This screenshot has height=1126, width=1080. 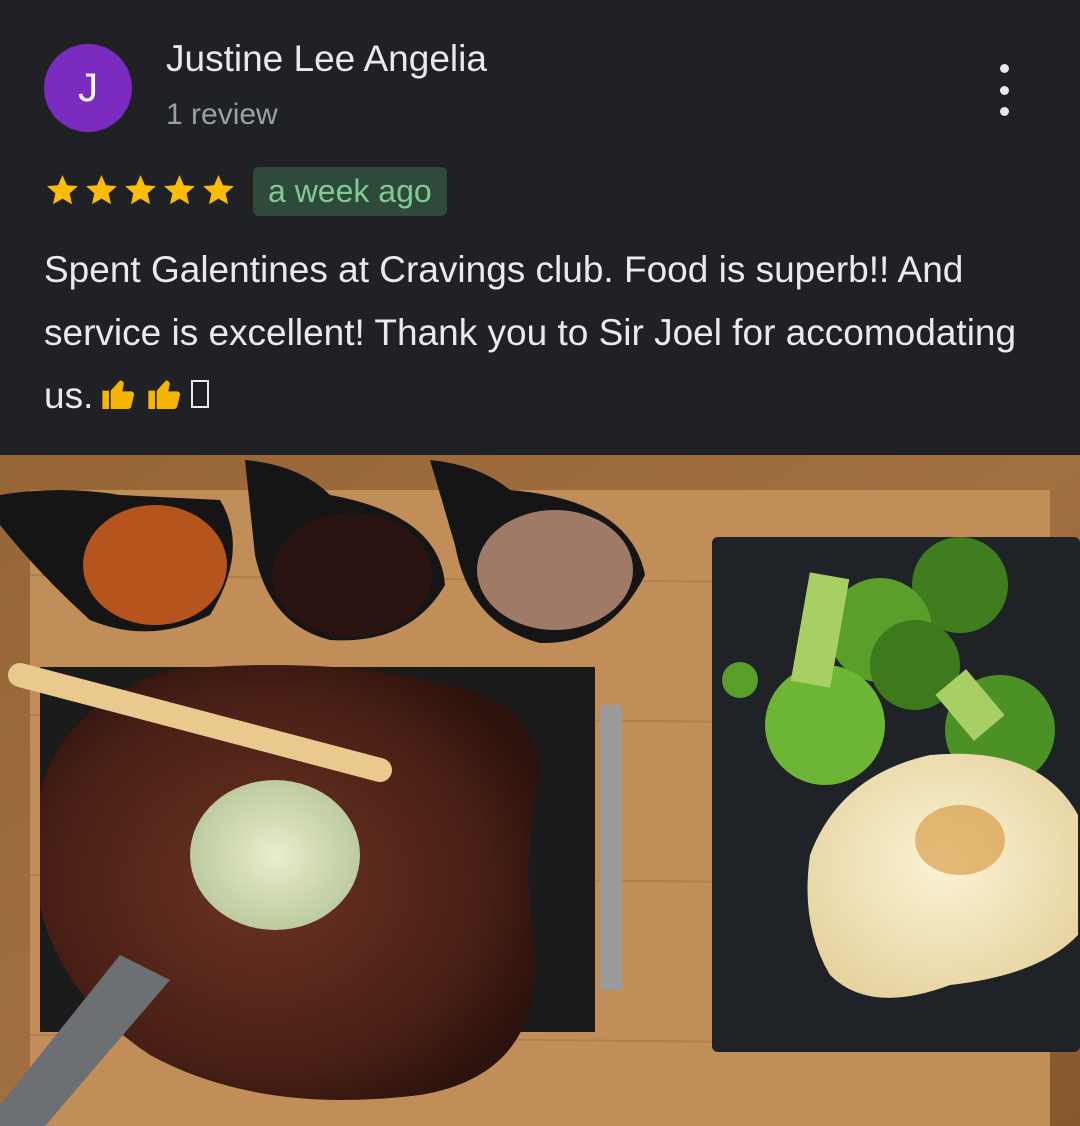 I want to click on review-date-badge: a week ago, so click(x=350, y=191).